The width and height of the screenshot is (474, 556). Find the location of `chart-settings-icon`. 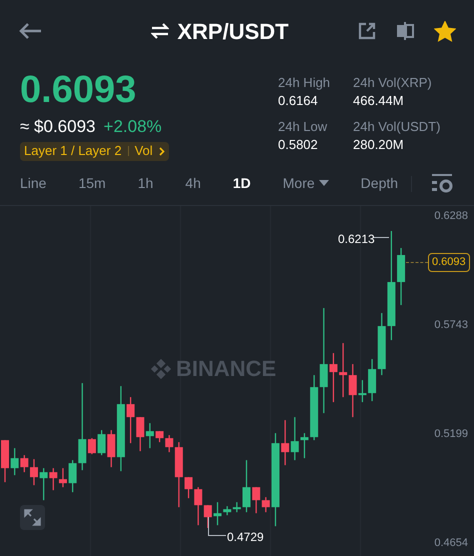

chart-settings-icon is located at coordinates (443, 184).